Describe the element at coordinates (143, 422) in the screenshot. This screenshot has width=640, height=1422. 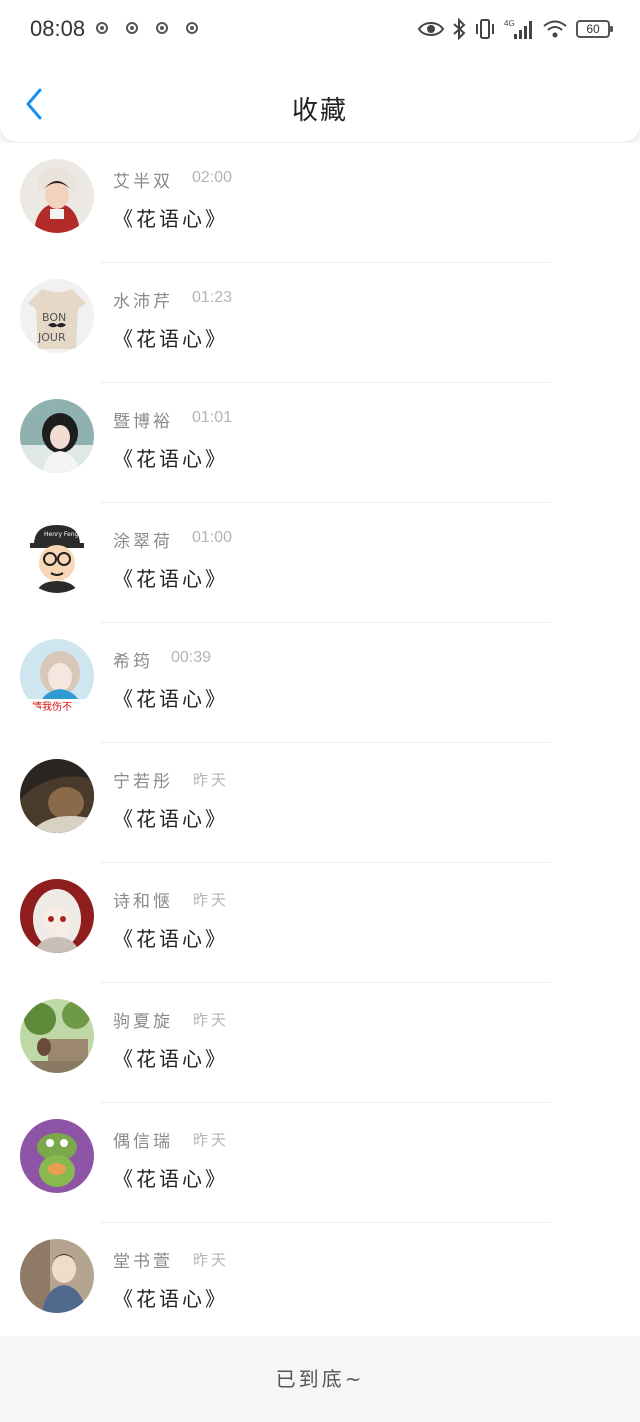
I see `user-name: 暨博裕` at that location.